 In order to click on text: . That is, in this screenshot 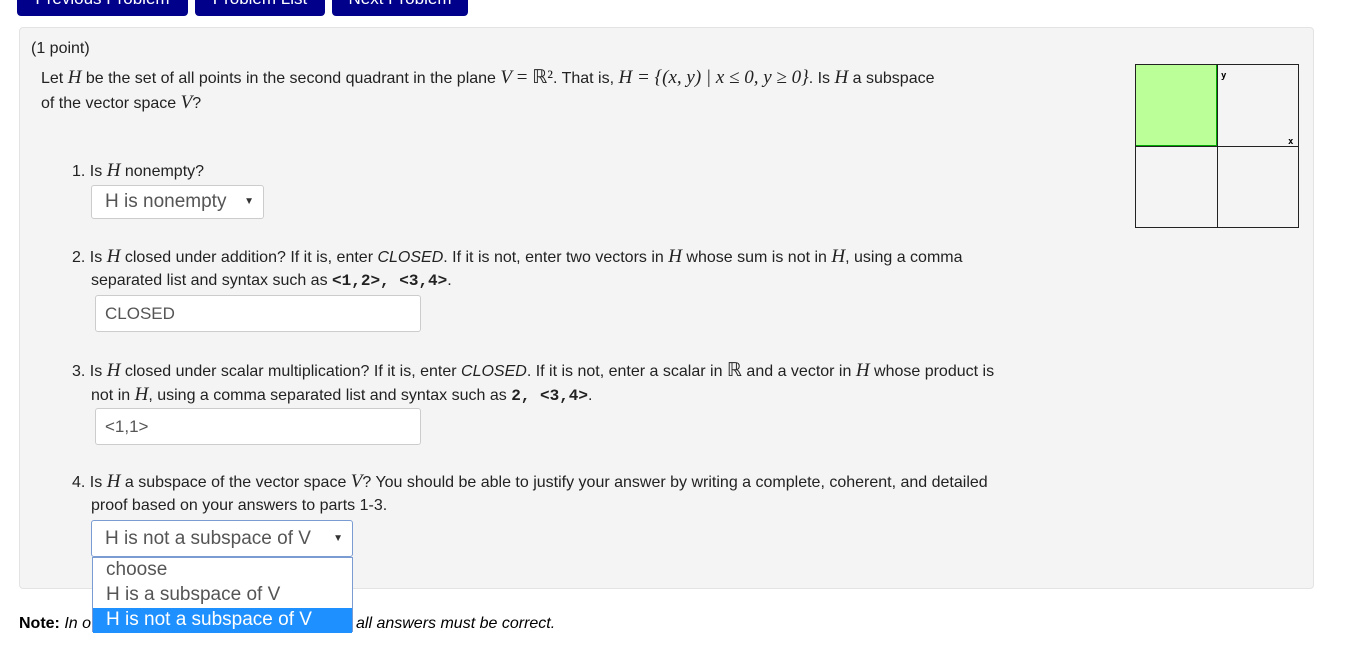, I will do `click(585, 78)`.